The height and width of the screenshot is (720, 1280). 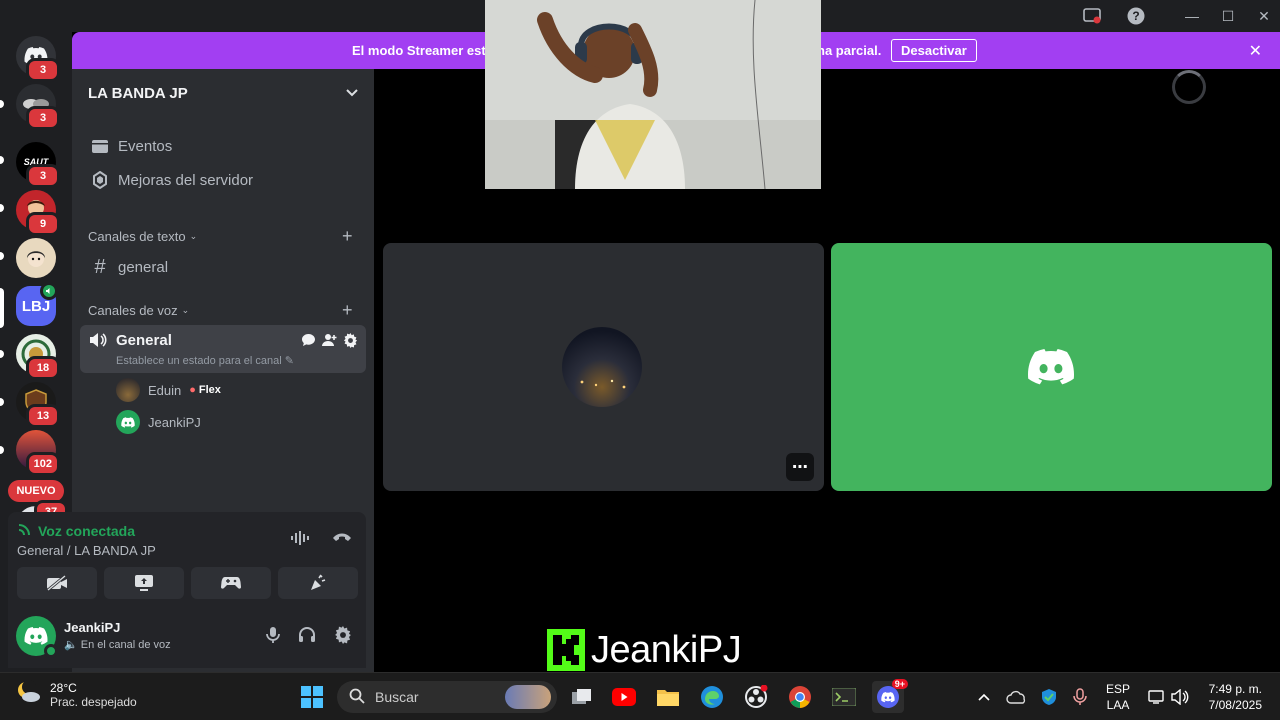 I want to click on user-settings-gear-icon, so click(x=343, y=637).